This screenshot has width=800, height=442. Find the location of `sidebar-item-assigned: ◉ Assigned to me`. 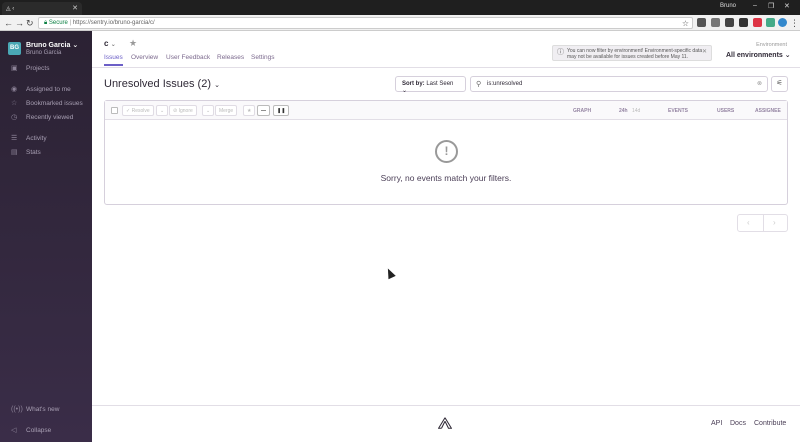

sidebar-item-assigned: ◉ Assigned to me is located at coordinates (41, 89).